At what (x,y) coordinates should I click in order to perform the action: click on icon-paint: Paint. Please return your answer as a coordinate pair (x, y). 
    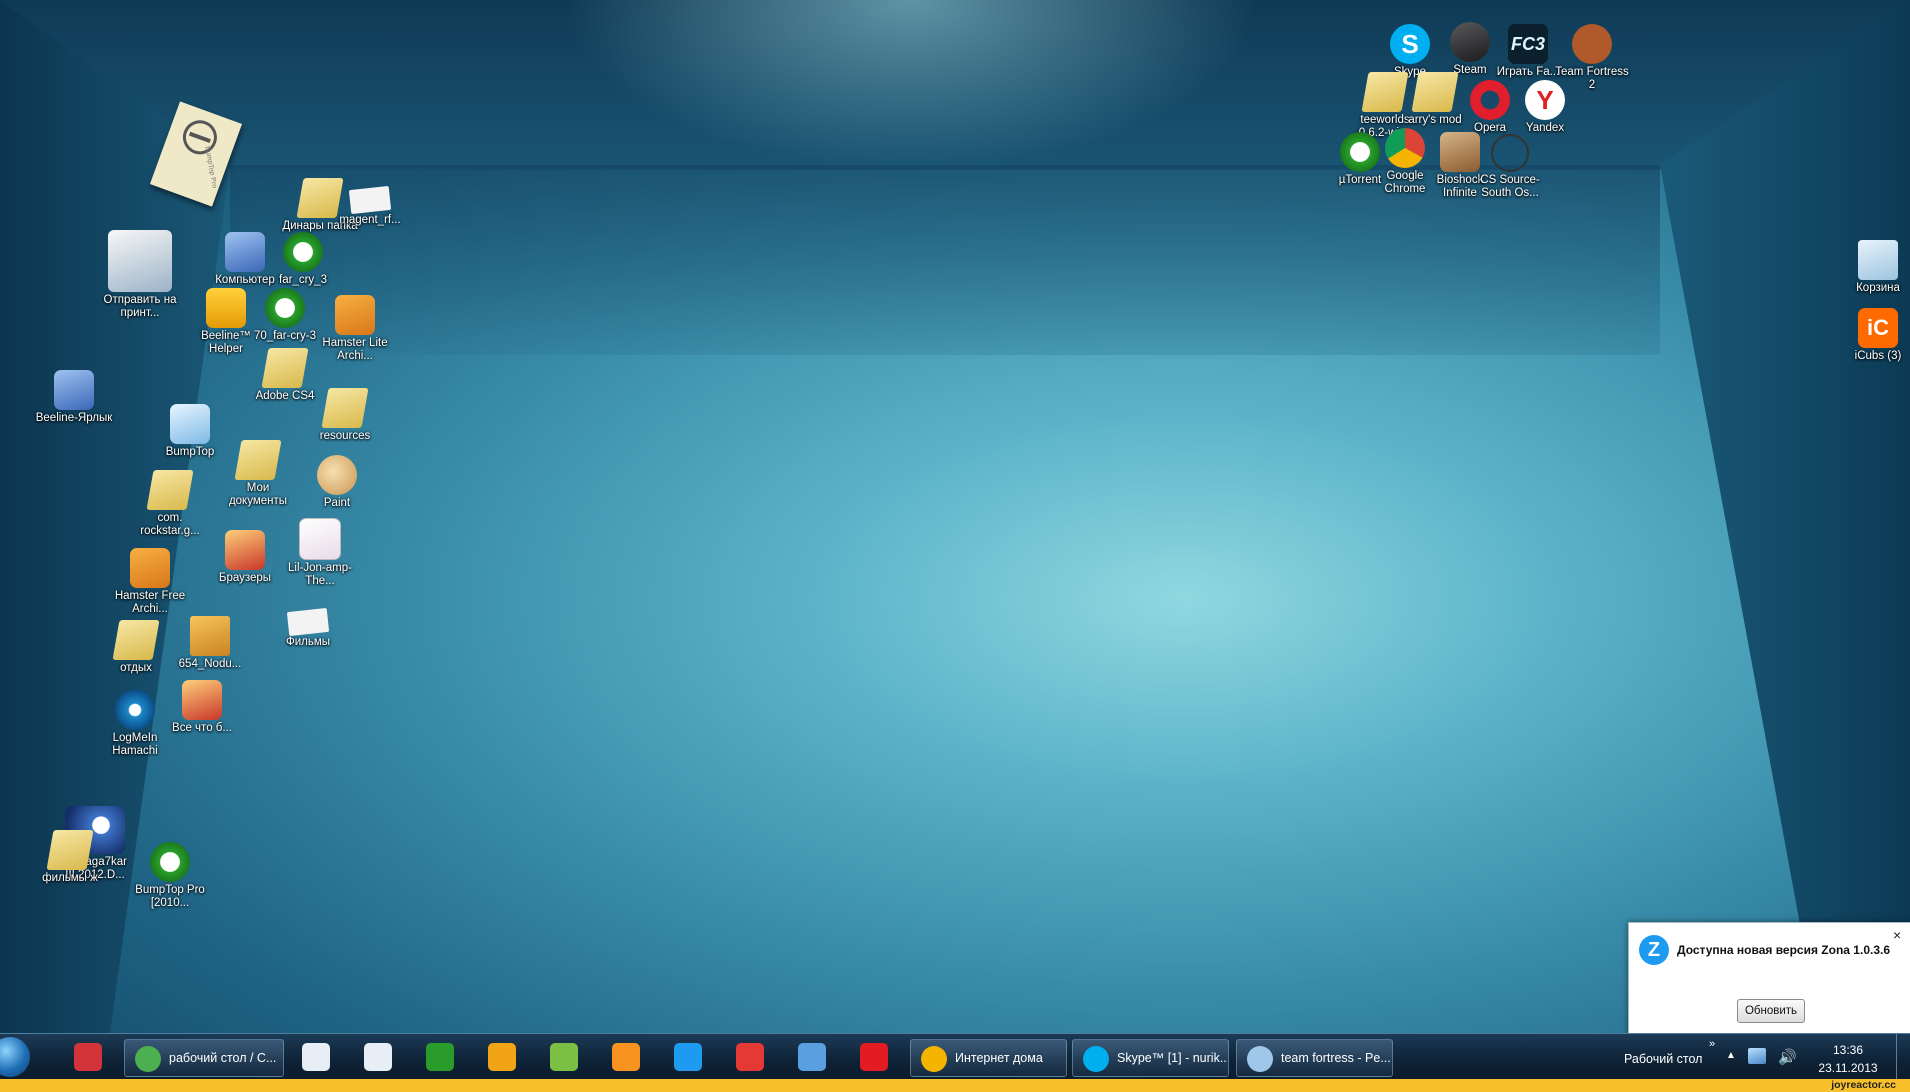
    Looking at the image, I should click on (337, 482).